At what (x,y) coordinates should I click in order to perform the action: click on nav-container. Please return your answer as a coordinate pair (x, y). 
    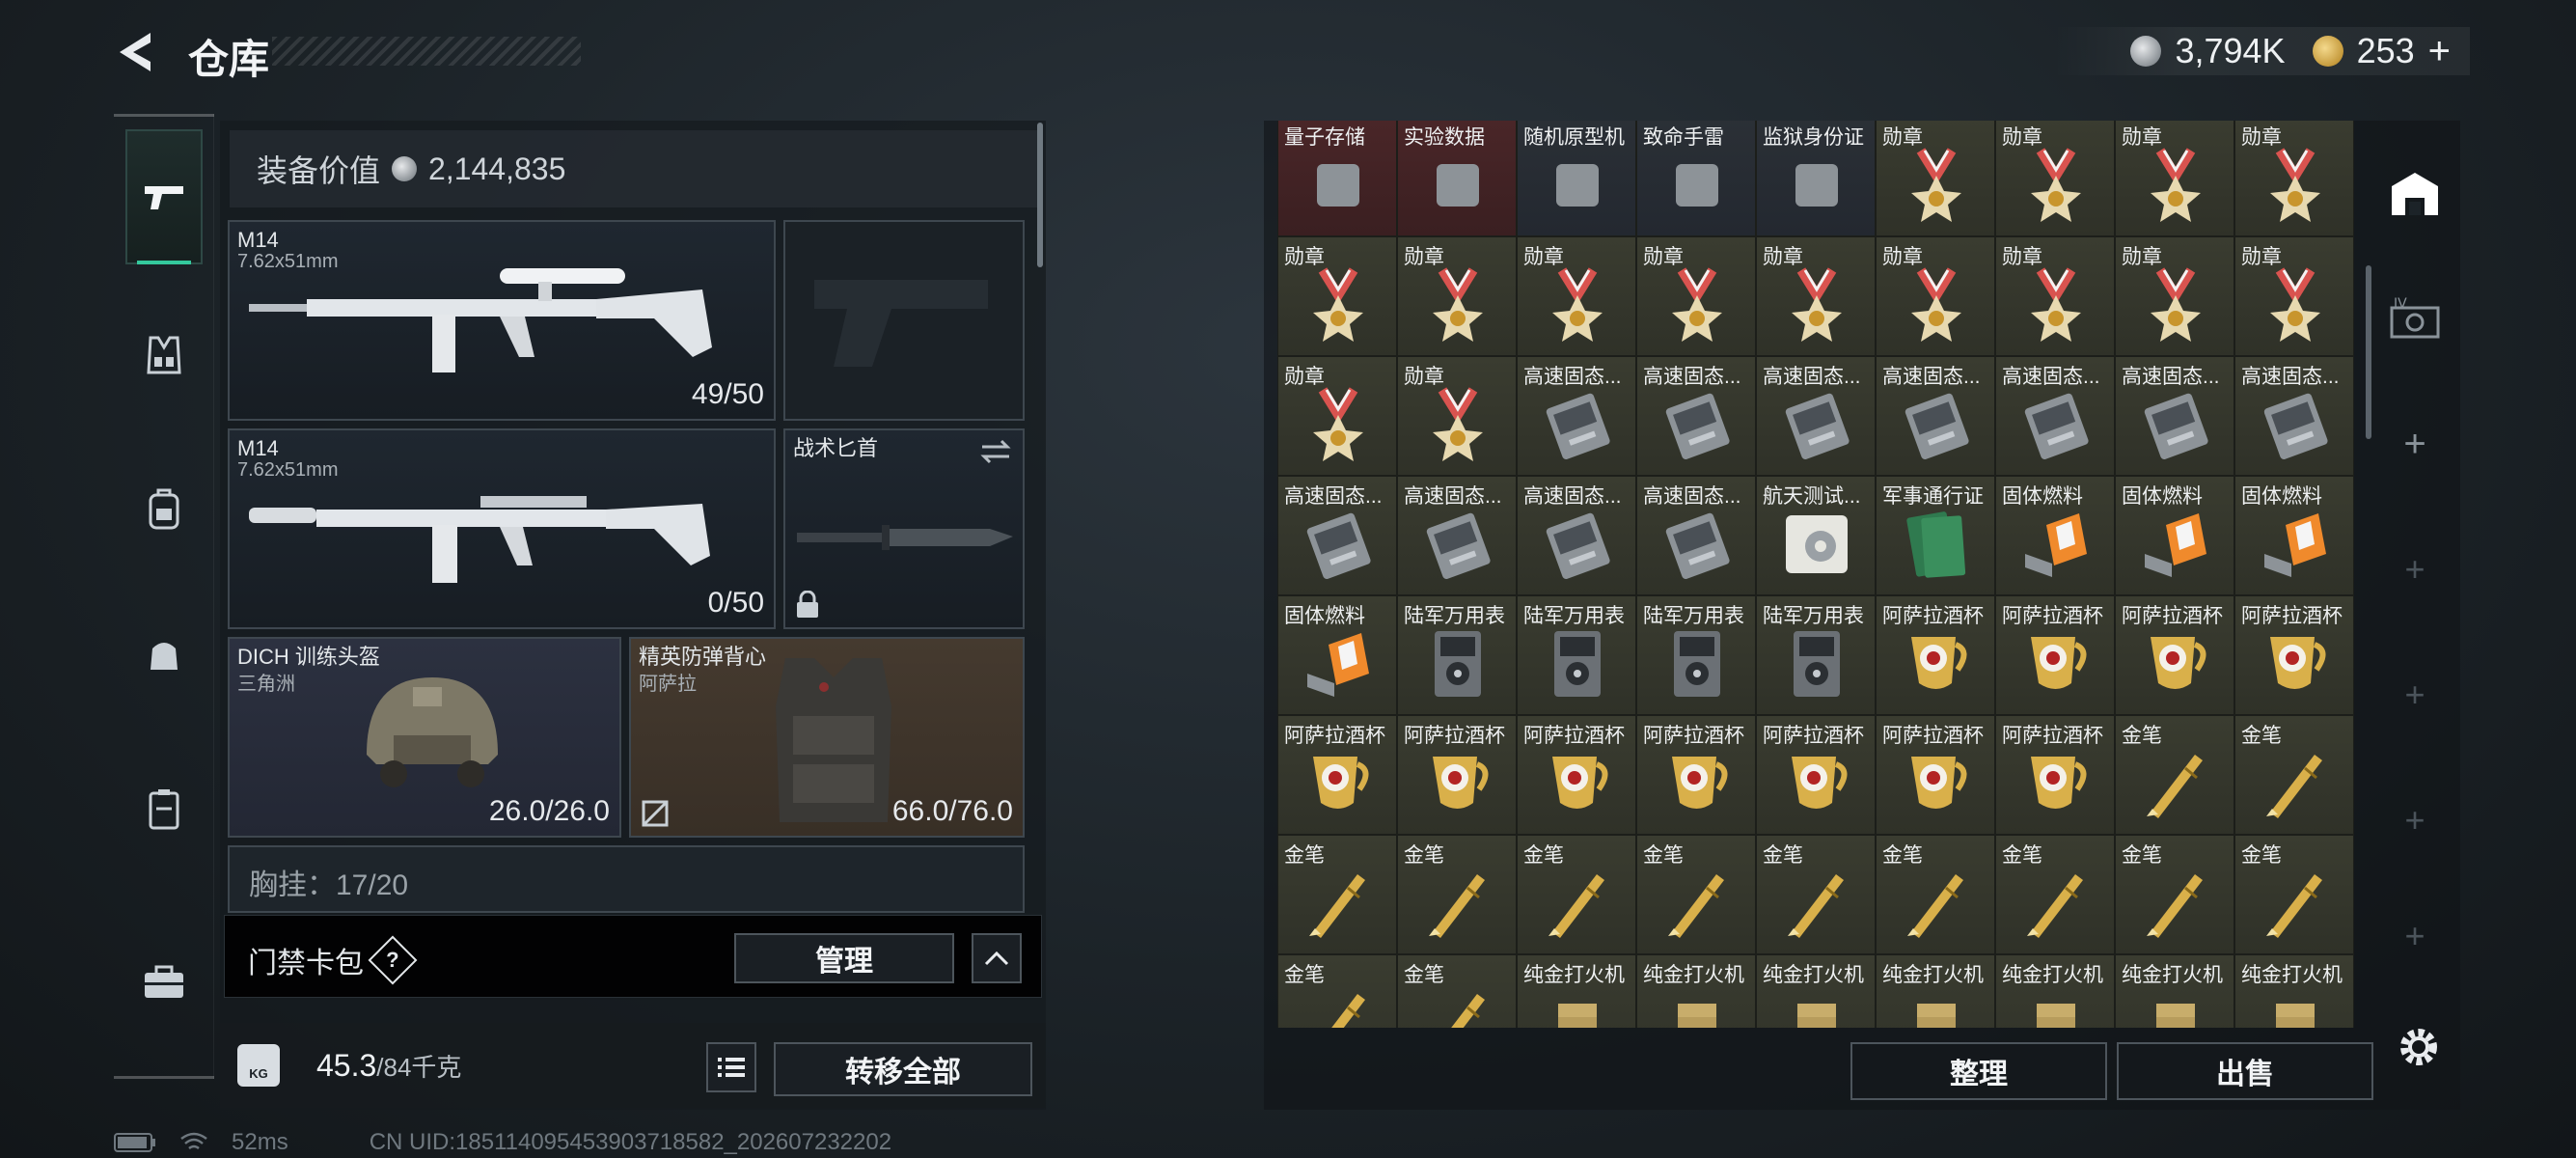
    Looking at the image, I should click on (164, 808).